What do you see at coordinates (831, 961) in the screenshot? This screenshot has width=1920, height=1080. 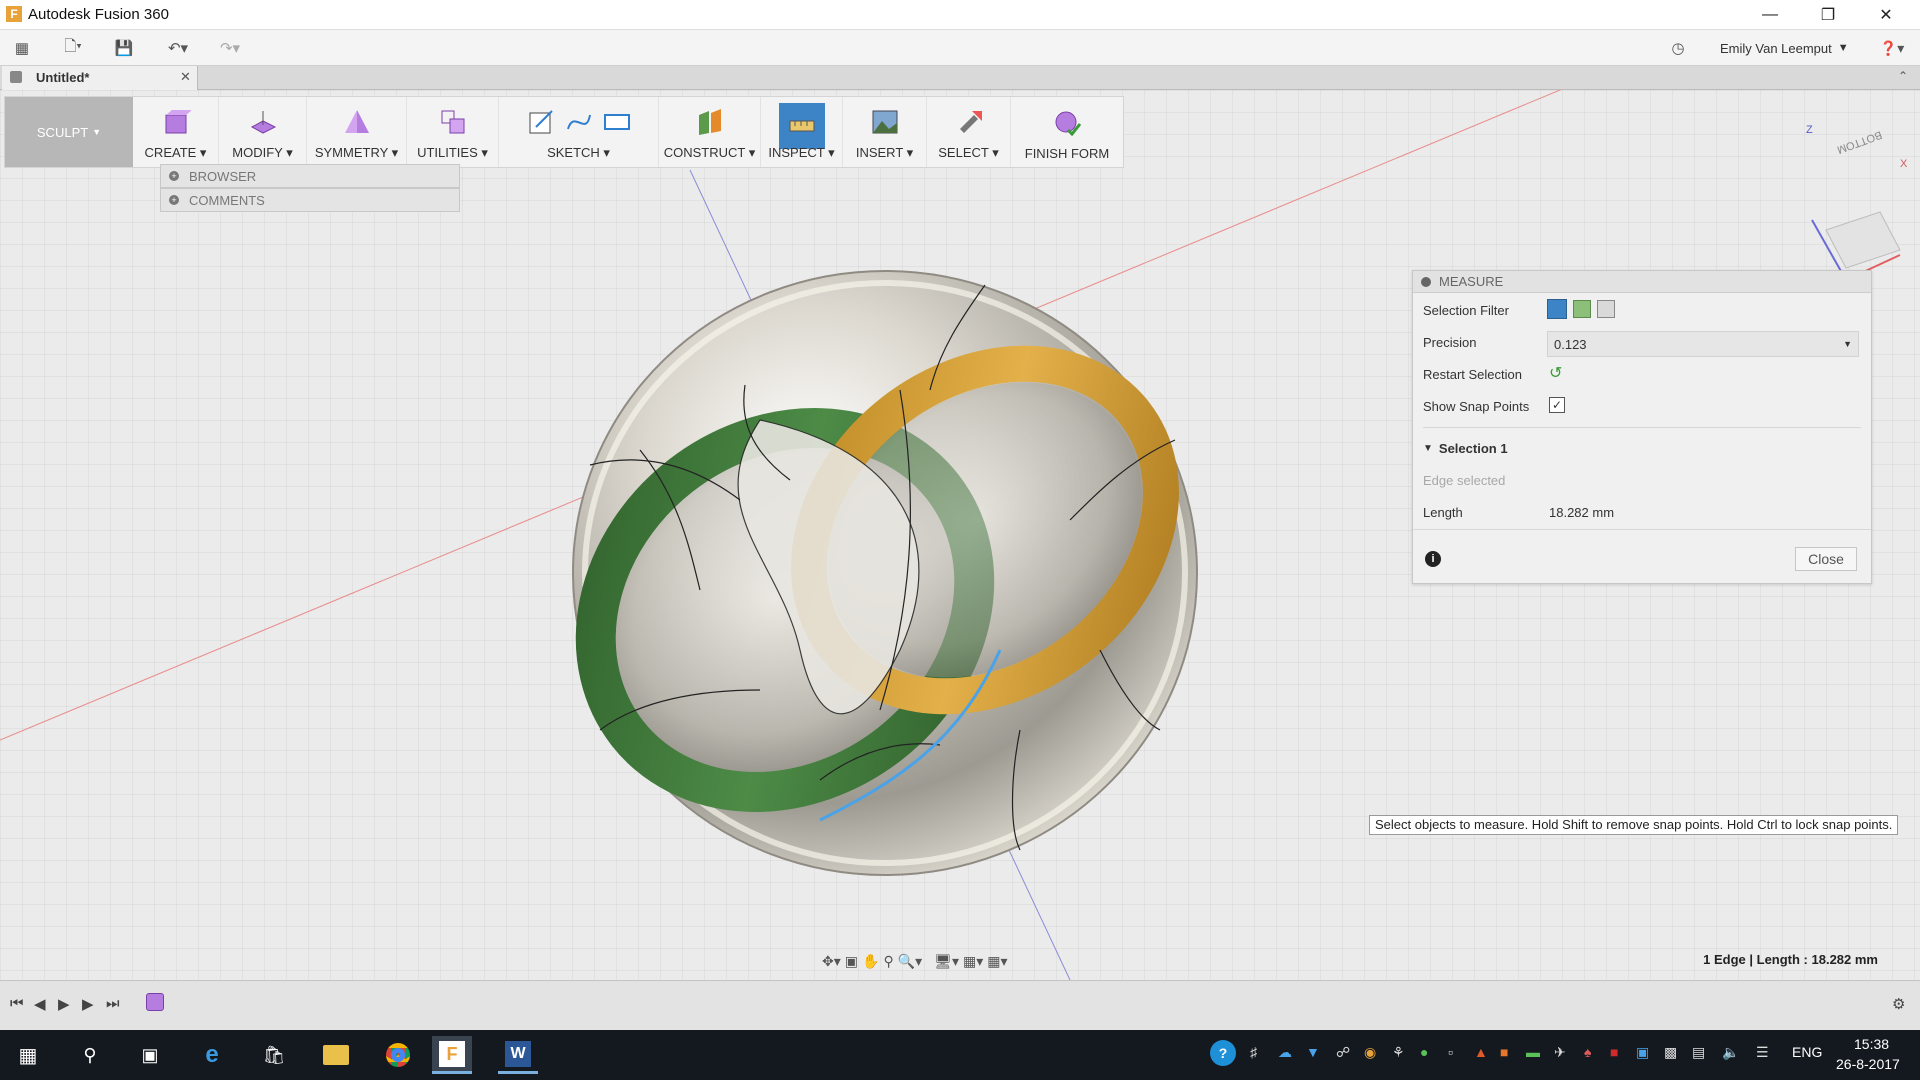 I see `orbit-icon: ✥▾` at bounding box center [831, 961].